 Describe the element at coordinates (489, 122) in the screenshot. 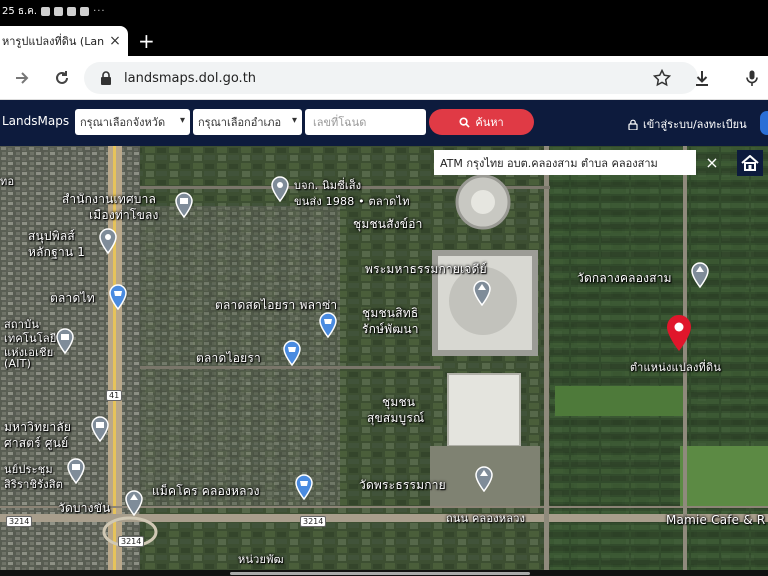

I see `search-button-label: ค้นหา` at that location.